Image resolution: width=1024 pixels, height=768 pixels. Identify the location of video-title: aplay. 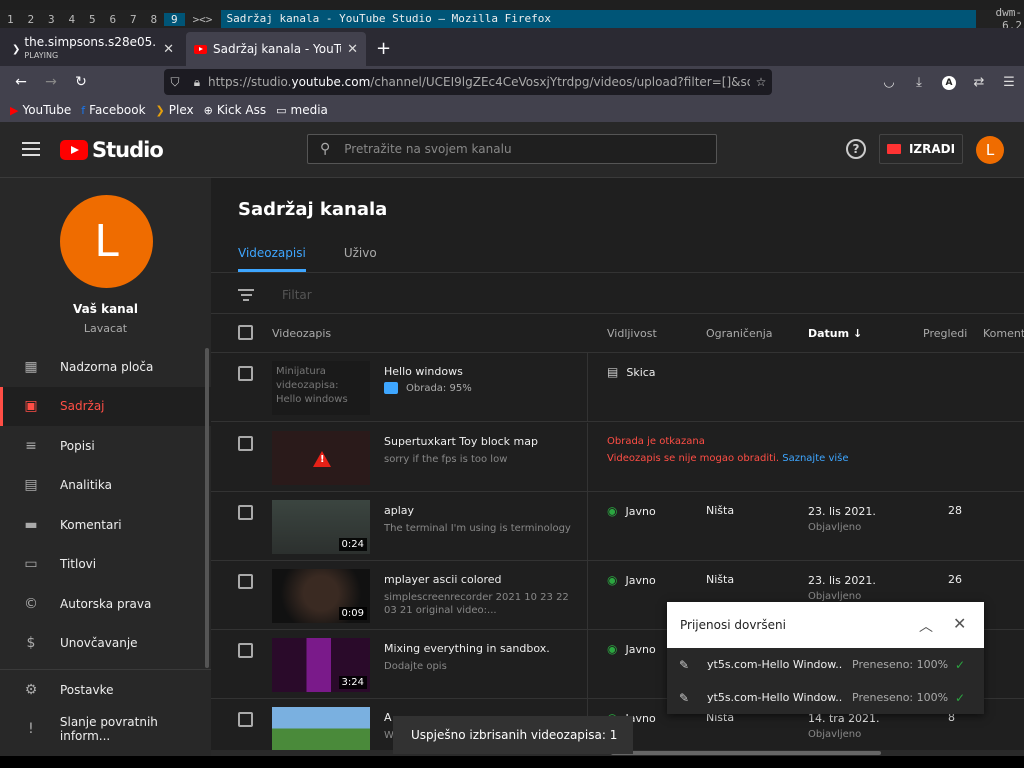
(479, 510).